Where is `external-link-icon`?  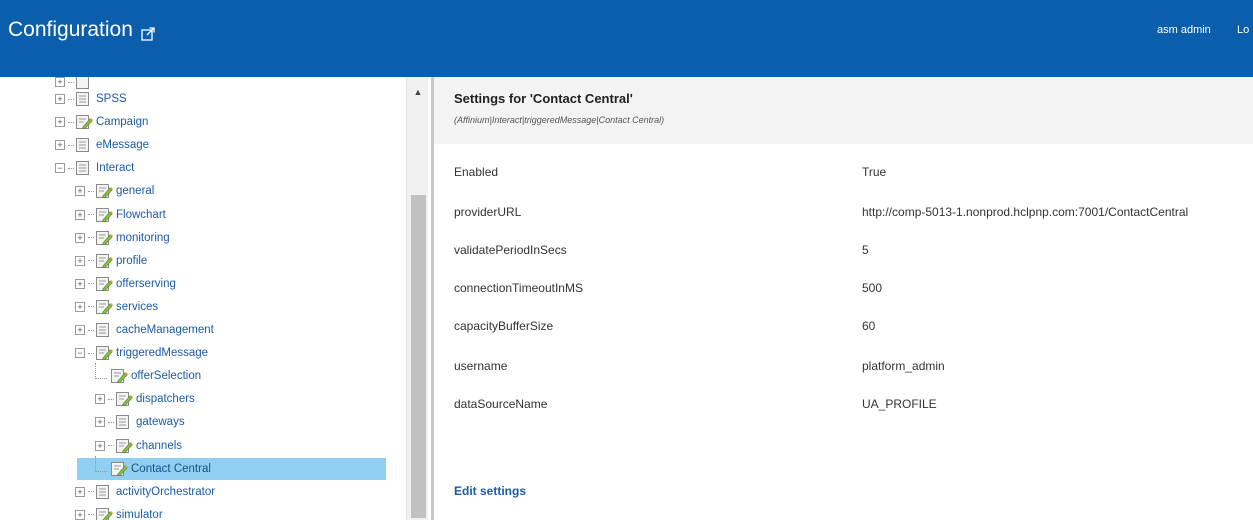
external-link-icon is located at coordinates (148, 32).